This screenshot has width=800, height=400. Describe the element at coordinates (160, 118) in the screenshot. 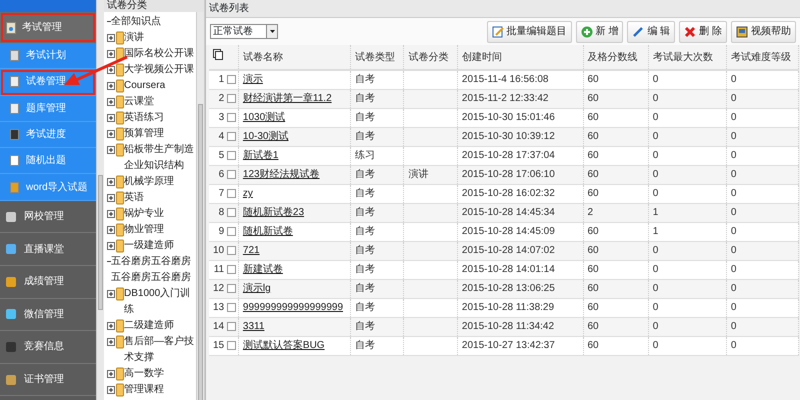

I see `tree-item: 英语练习` at that location.